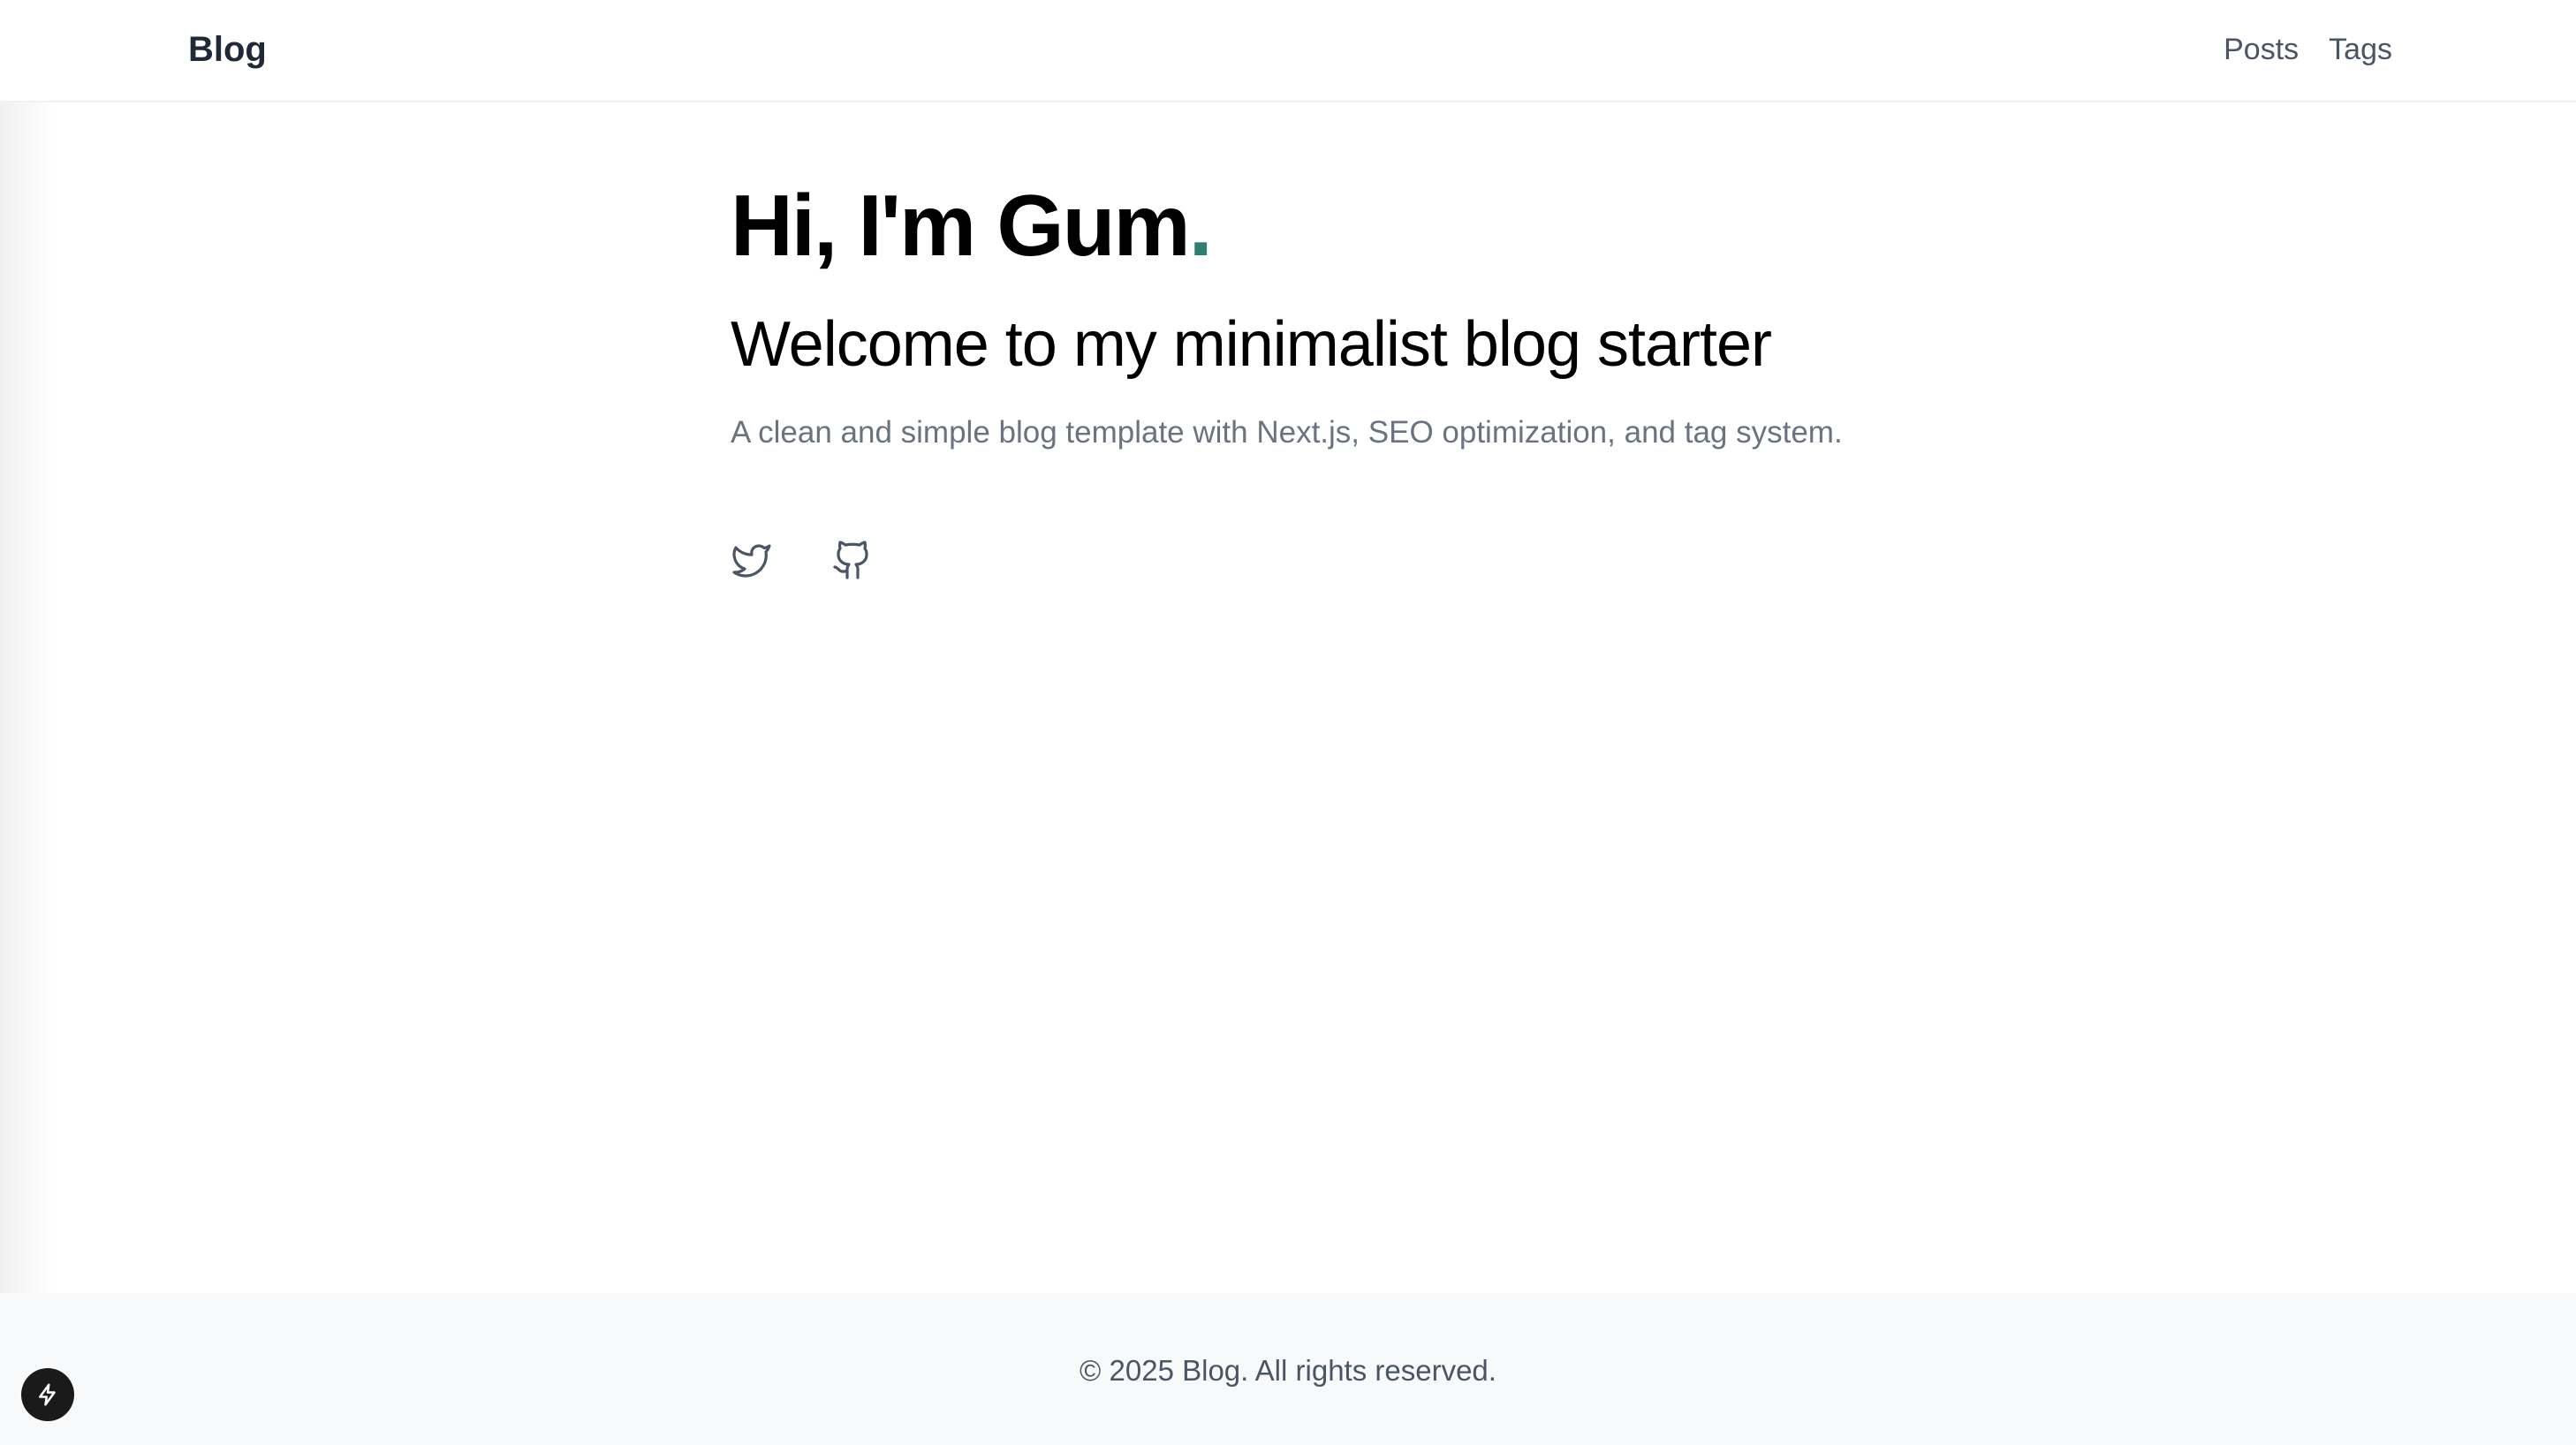 The image size is (2576, 1445). What do you see at coordinates (1288, 51) in the screenshot?
I see `site-header: Blog Posts Tags` at bounding box center [1288, 51].